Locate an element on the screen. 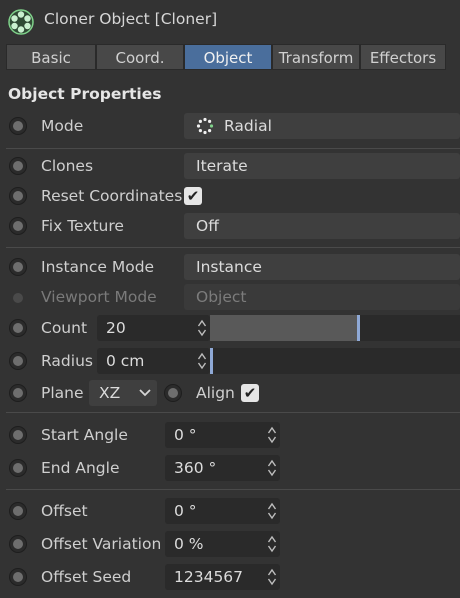 This screenshot has width=460, height=598. plane-label: Plane is located at coordinates (62, 393).